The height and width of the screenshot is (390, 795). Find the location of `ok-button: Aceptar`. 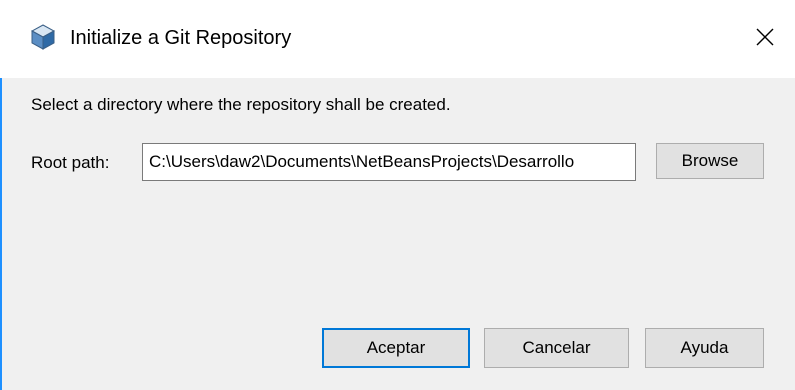

ok-button: Aceptar is located at coordinates (396, 348).